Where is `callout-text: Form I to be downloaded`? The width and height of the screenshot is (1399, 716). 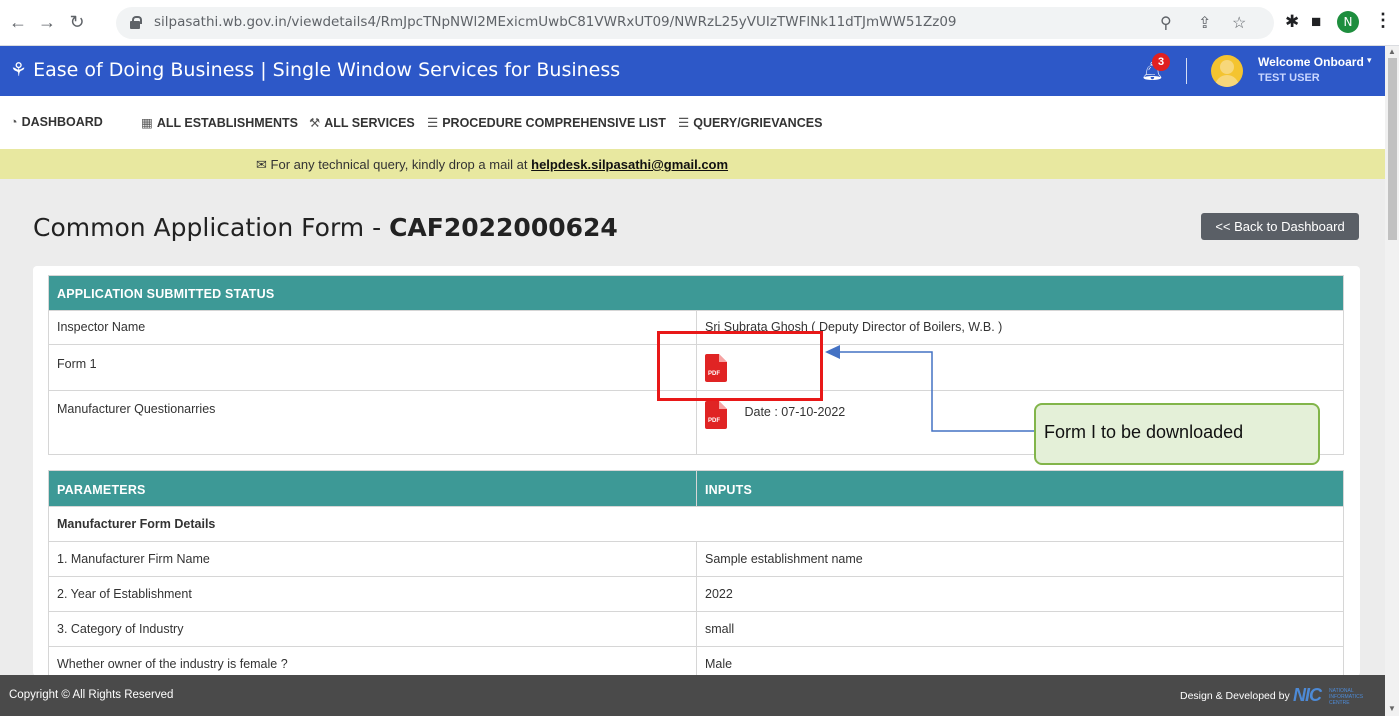 callout-text: Form I to be downloaded is located at coordinates (1144, 432).